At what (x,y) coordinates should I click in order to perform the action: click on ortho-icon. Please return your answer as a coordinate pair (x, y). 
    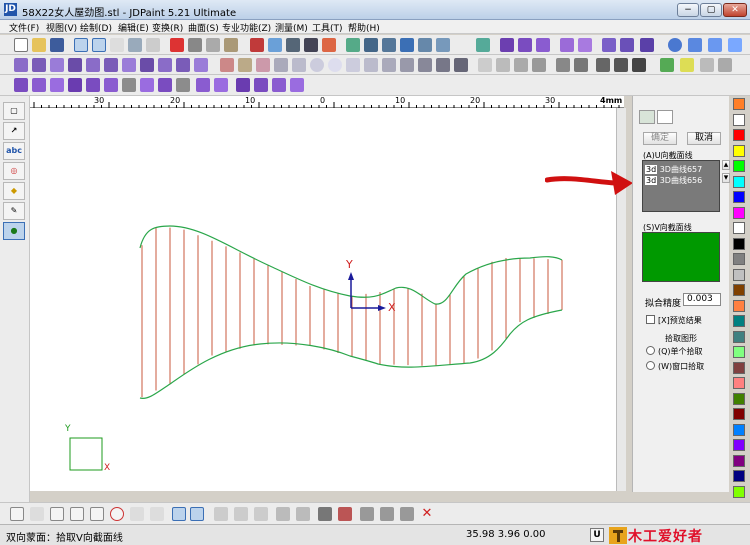
    Looking at the image, I should click on (197, 514).